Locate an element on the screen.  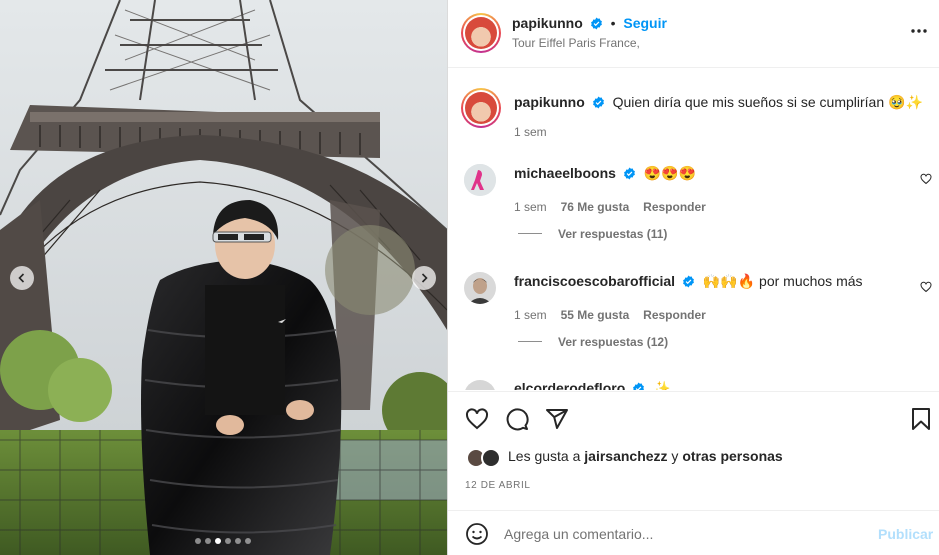
liked-by-avatars is located at coordinates (486, 458).